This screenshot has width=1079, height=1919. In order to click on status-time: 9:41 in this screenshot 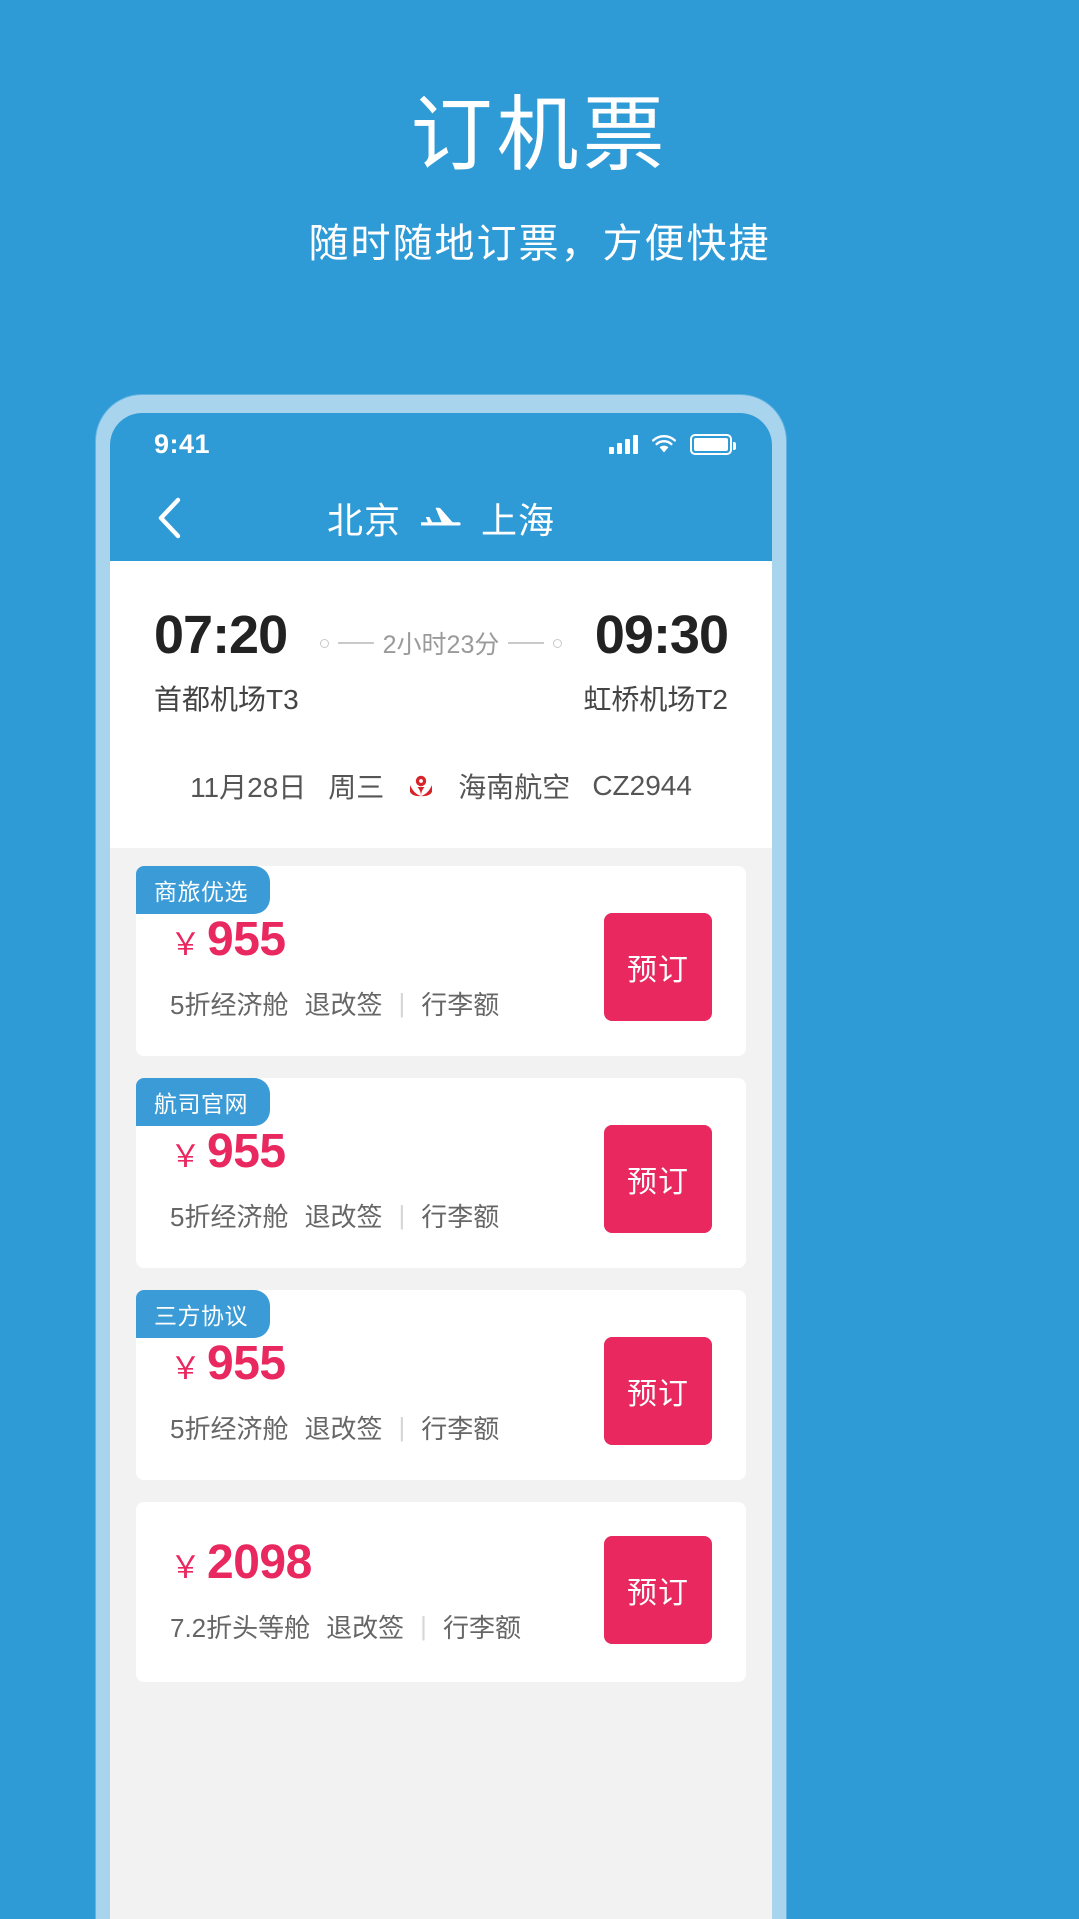, I will do `click(182, 443)`.